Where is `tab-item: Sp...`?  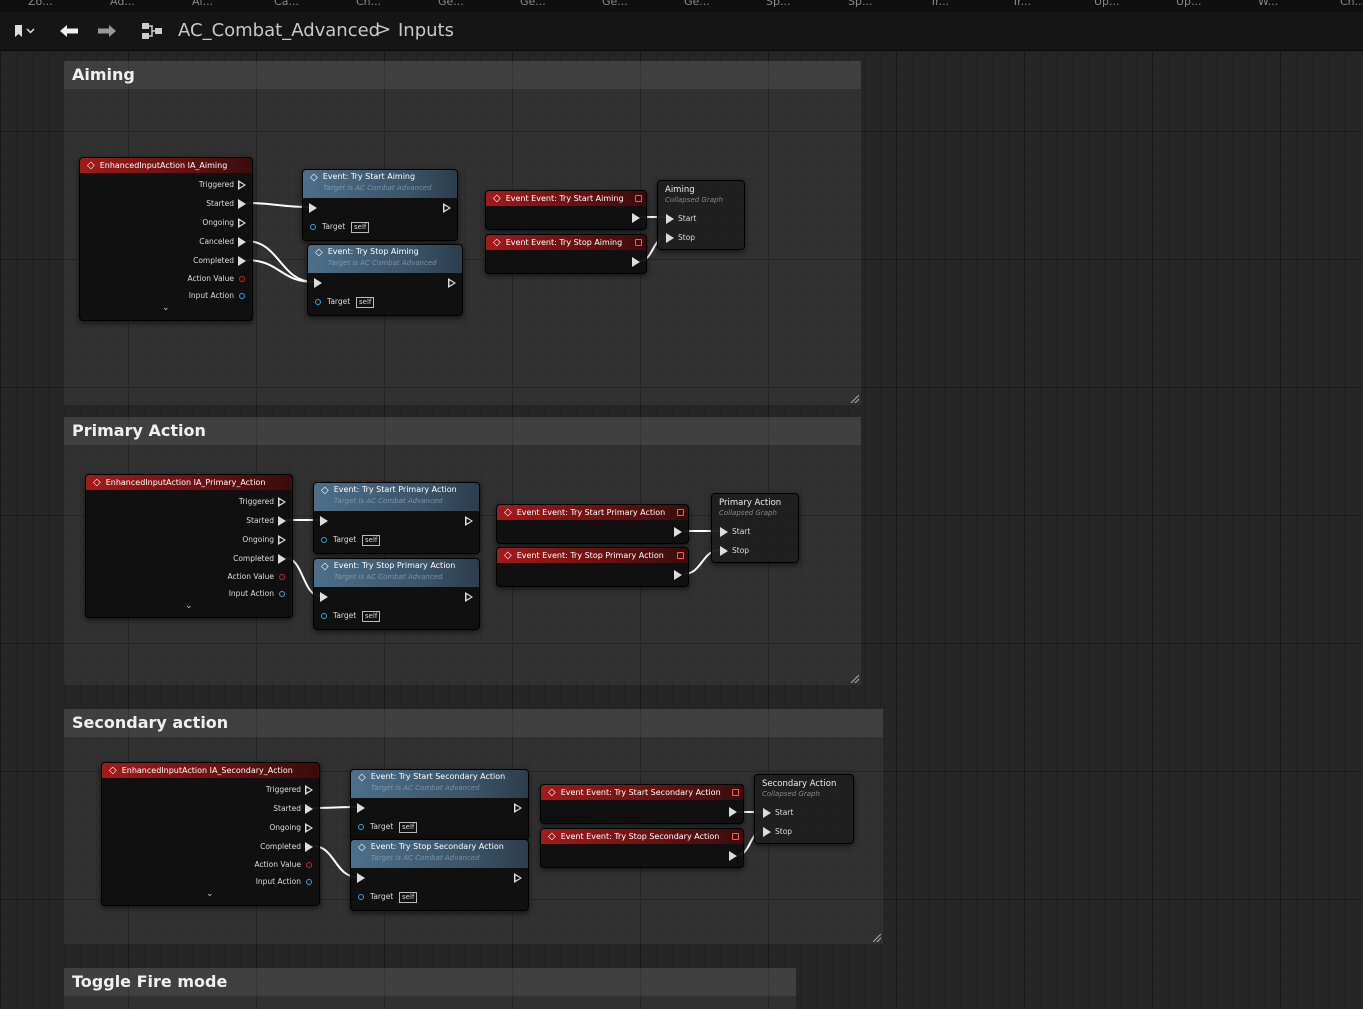 tab-item: Sp... is located at coordinates (860, 4).